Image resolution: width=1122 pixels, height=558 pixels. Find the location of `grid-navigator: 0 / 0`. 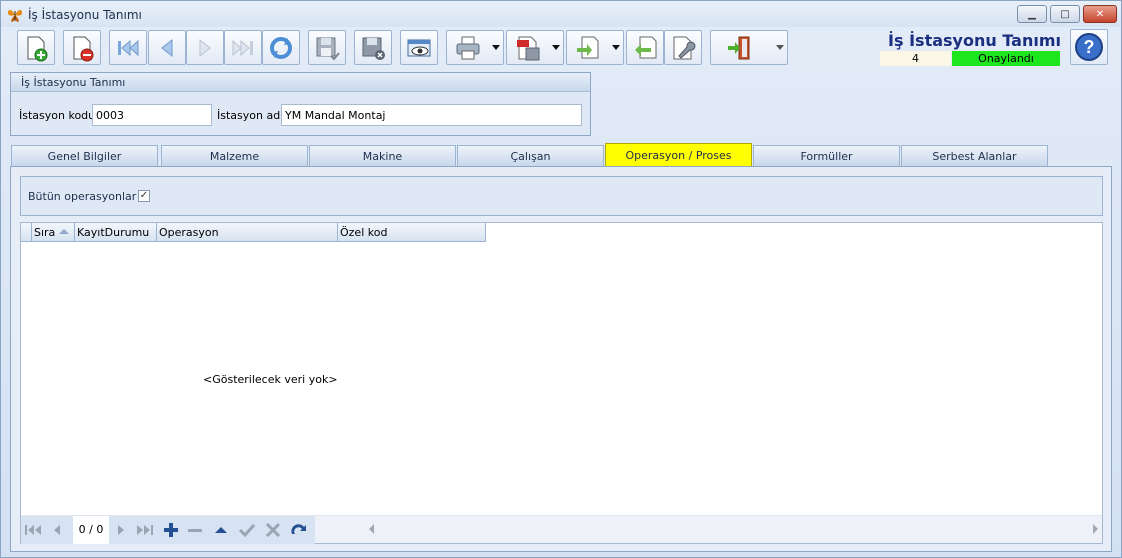

grid-navigator: 0 / 0 is located at coordinates (561, 529).